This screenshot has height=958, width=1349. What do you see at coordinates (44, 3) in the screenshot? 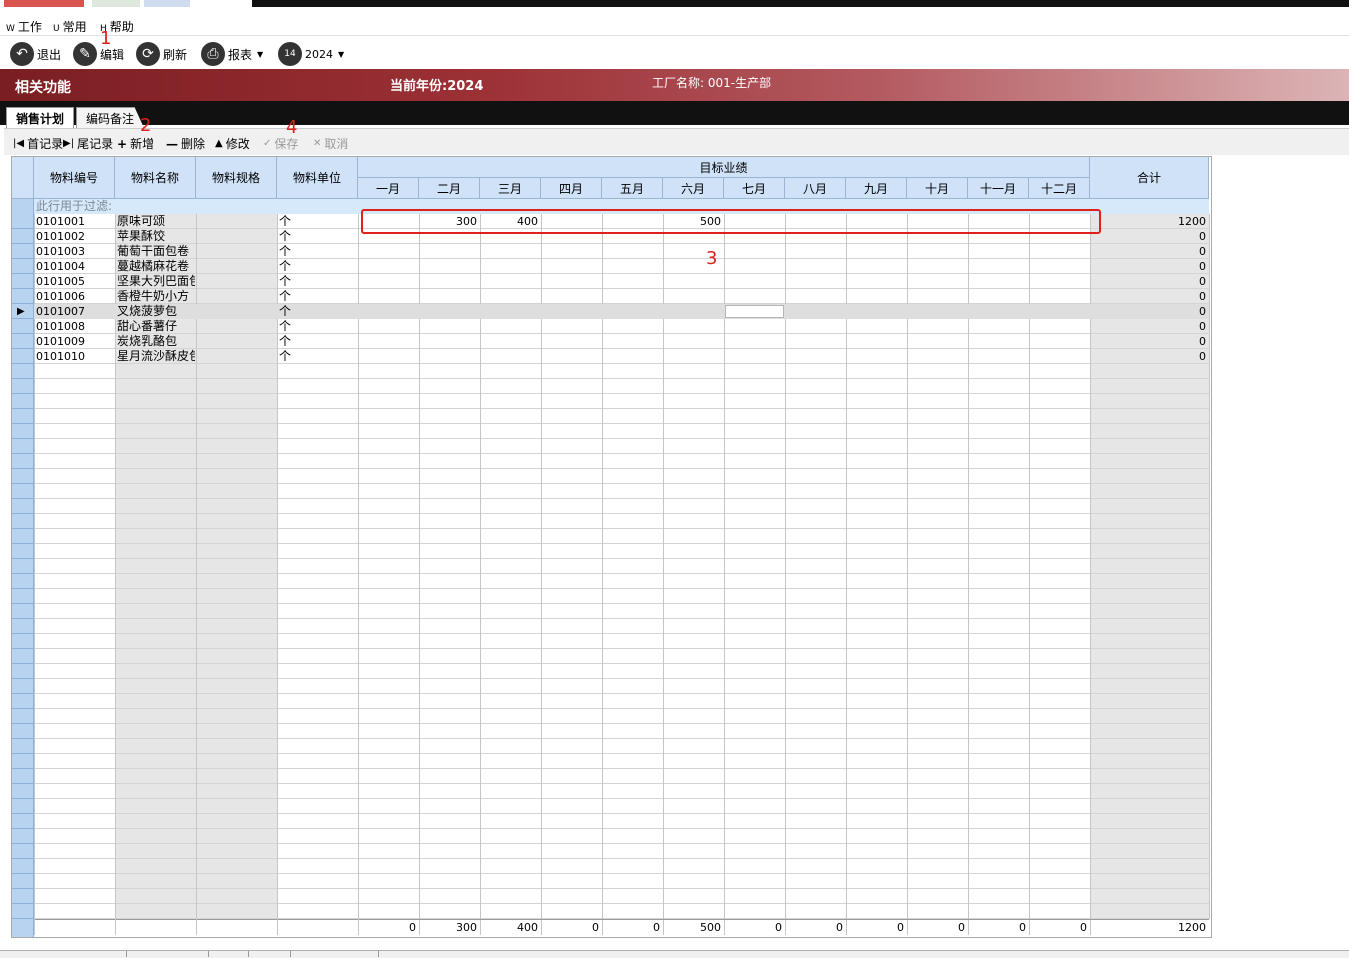
I see `tab-strip-active` at bounding box center [44, 3].